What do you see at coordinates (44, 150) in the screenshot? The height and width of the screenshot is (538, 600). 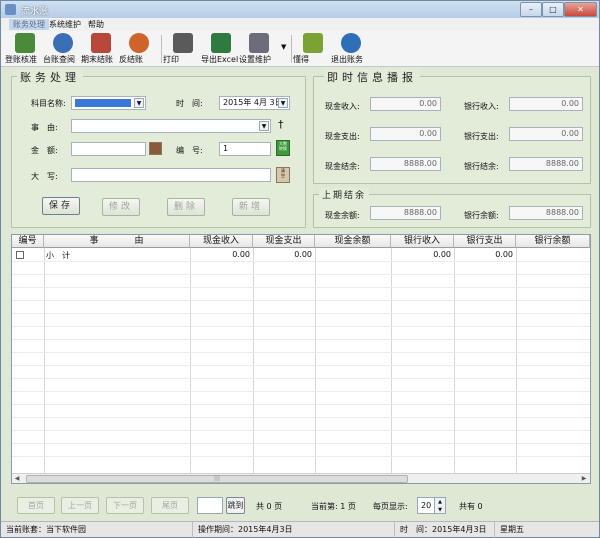 I see `amount-label: 金 额:` at bounding box center [44, 150].